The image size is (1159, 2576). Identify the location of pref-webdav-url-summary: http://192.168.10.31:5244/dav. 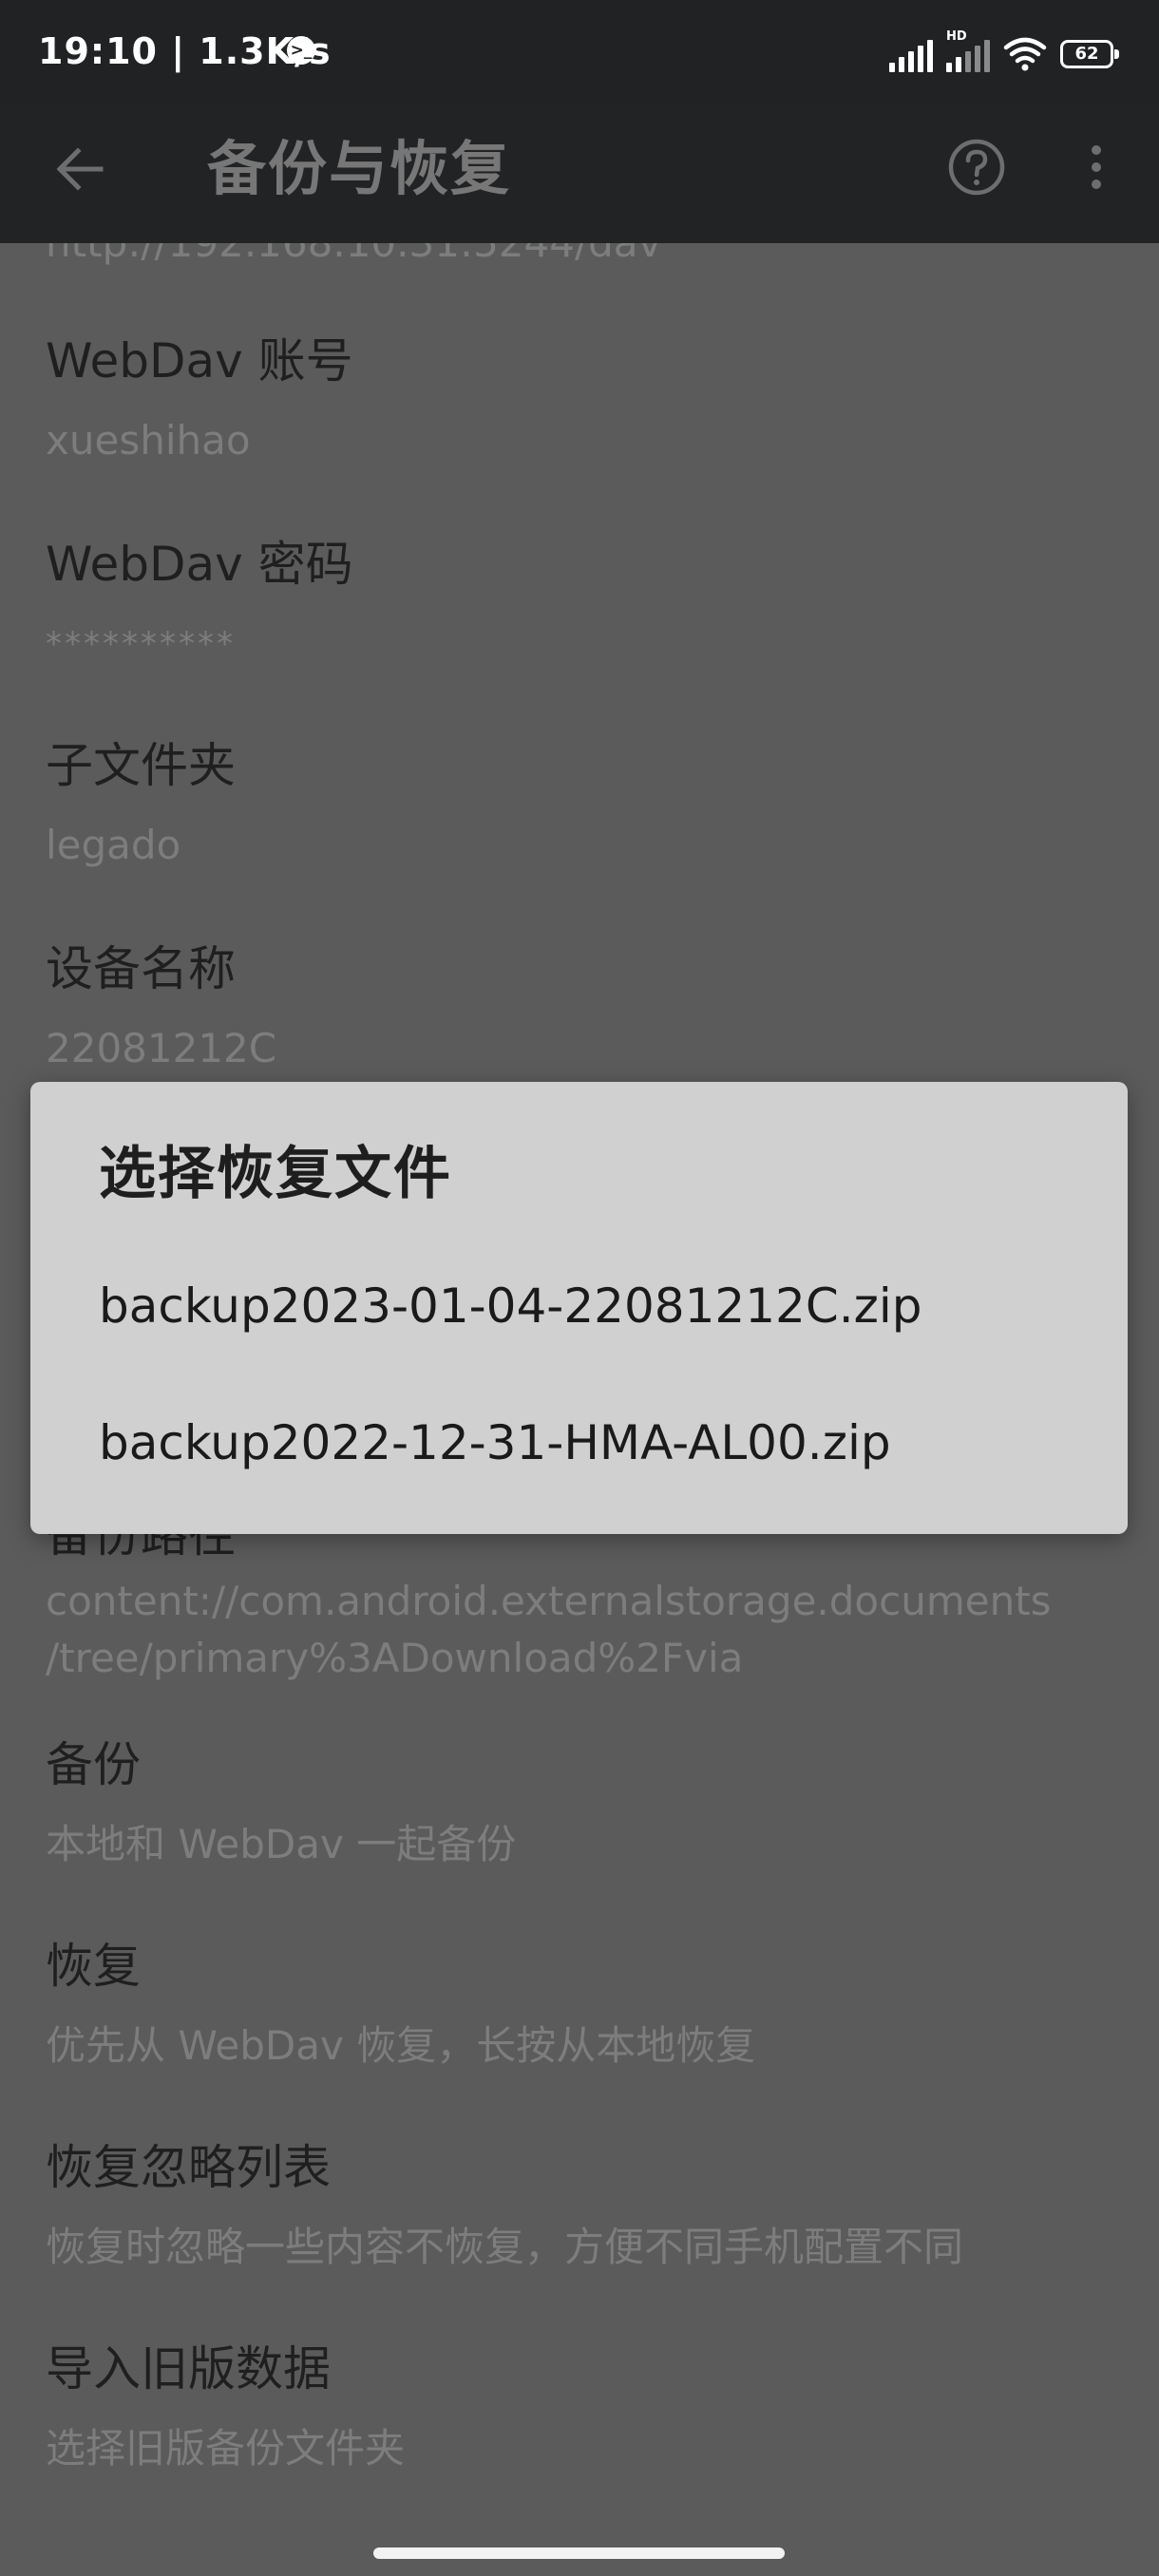
(592, 257).